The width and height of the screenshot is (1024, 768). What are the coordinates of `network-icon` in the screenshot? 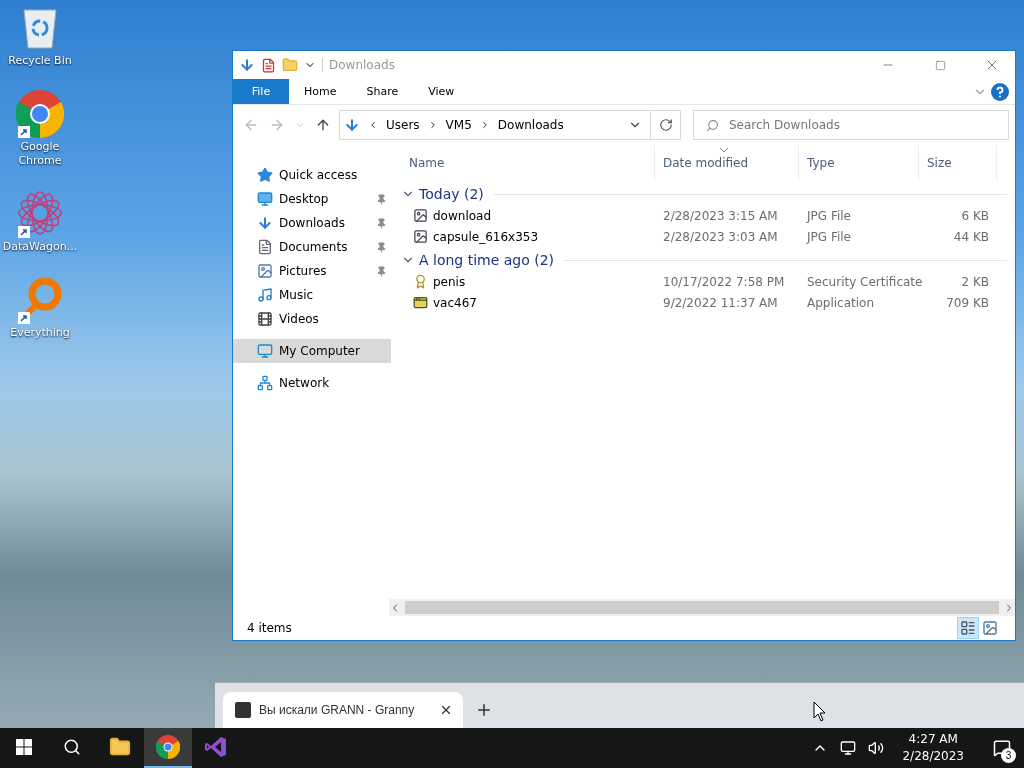 It's located at (265, 383).